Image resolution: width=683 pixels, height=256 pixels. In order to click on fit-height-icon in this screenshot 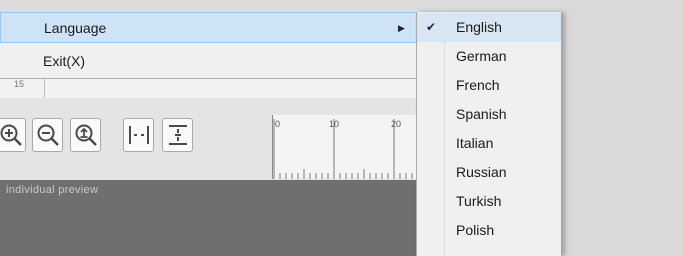, I will do `click(177, 135)`.